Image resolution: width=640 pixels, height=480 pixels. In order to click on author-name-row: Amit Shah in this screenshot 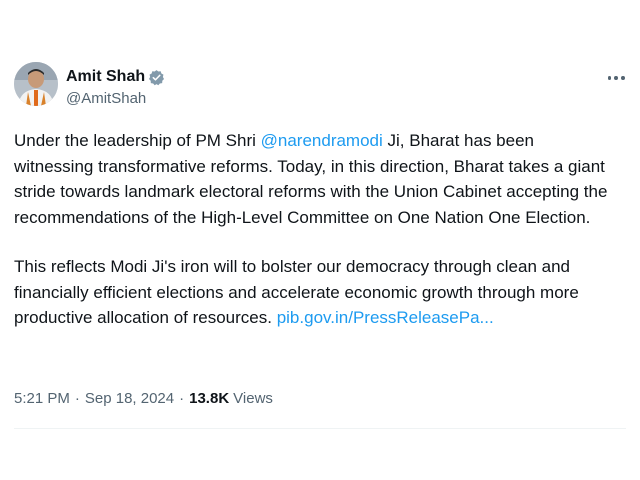, I will do `click(115, 77)`.